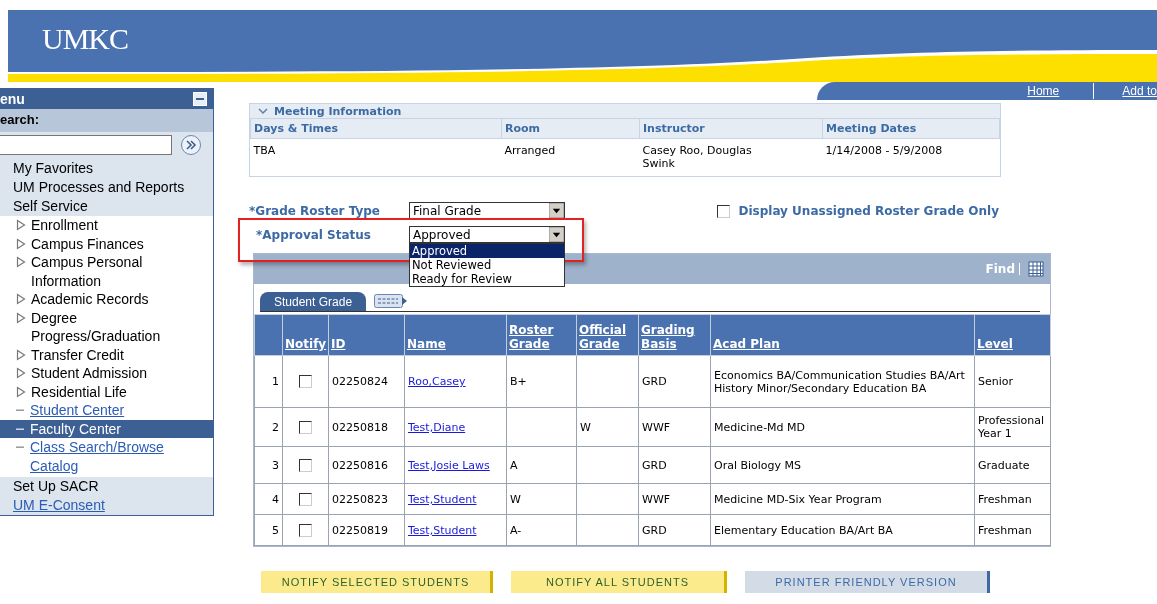 Image resolution: width=1157 pixels, height=604 pixels. Describe the element at coordinates (391, 301) in the screenshot. I see `show-all-columns-icon` at that location.